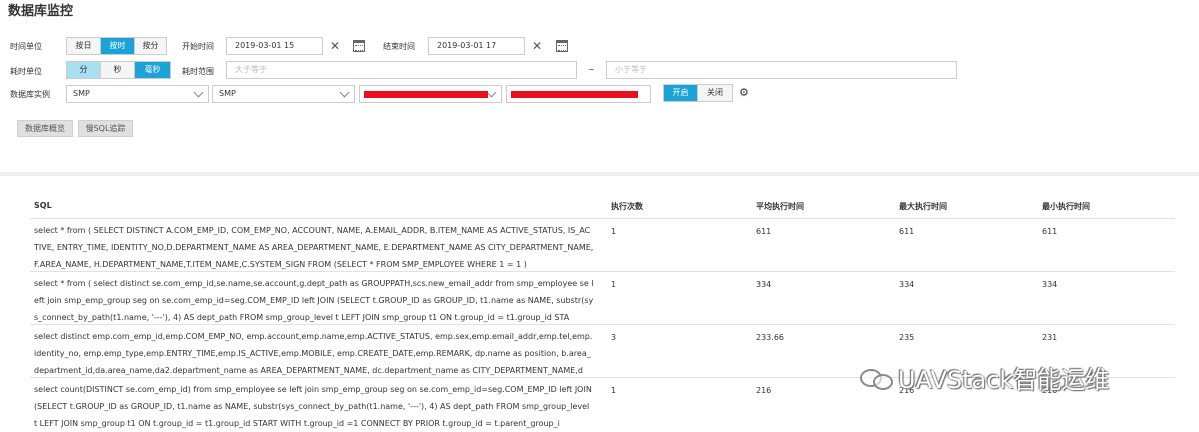 Image resolution: width=1199 pixels, height=432 pixels. Describe the element at coordinates (1066, 206) in the screenshot. I see `col-header-min: 最小执行时间` at that location.